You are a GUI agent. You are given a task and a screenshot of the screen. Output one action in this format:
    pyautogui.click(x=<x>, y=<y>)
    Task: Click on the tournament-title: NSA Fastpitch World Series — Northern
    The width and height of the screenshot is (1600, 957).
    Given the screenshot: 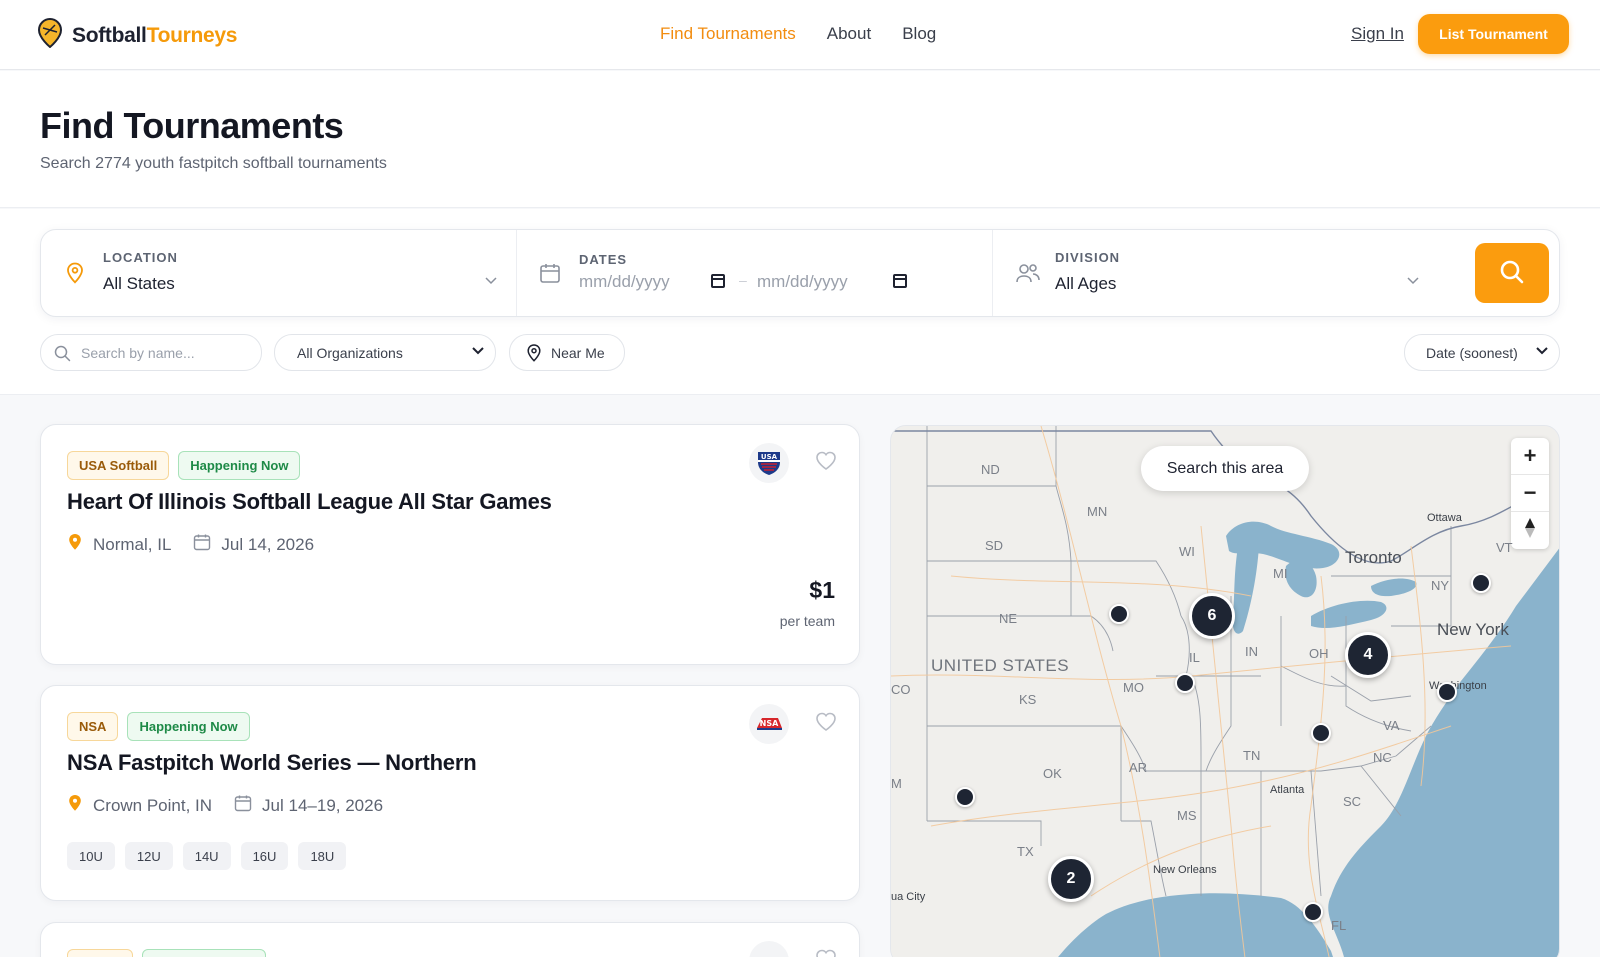 What is the action you would take?
    pyautogui.click(x=272, y=763)
    